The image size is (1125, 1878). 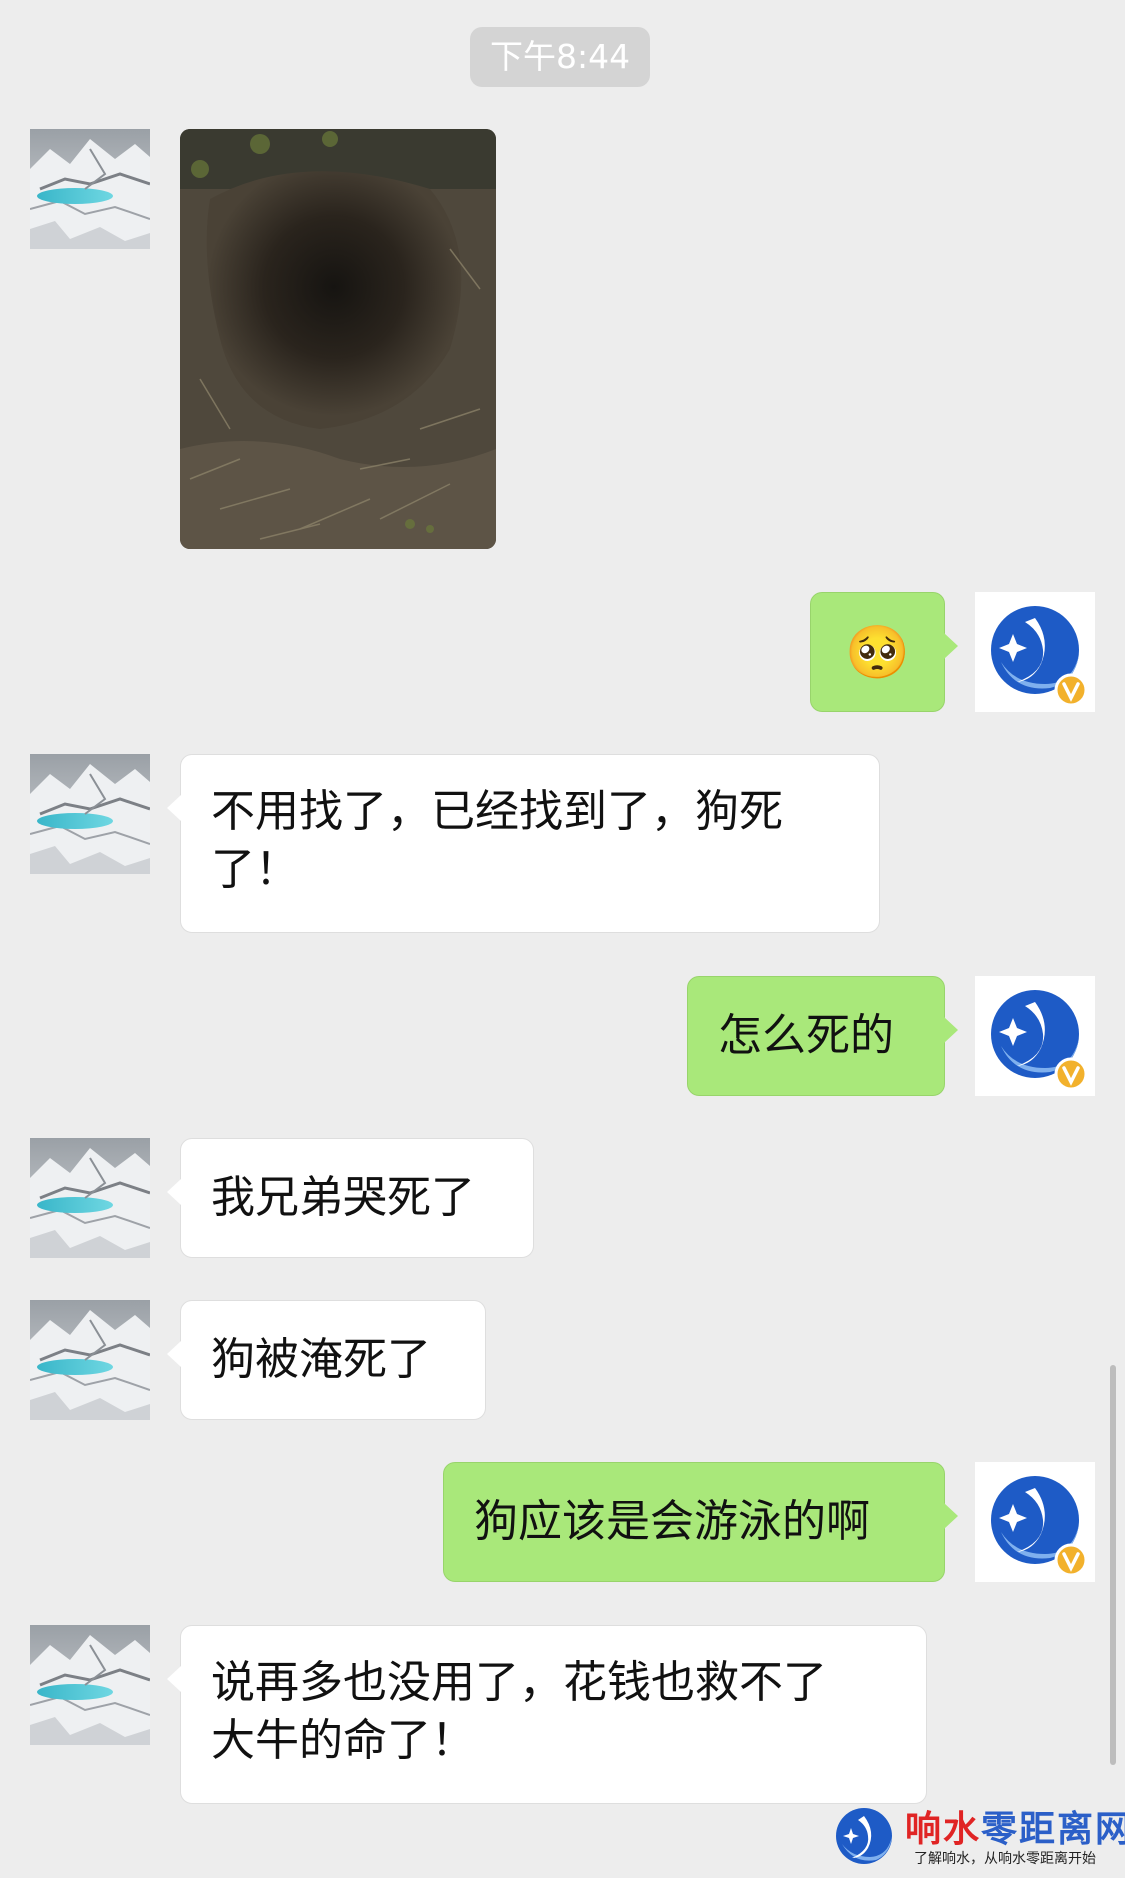 I want to click on incoming-message-bubble: 狗被淹死了, so click(x=326, y=1360).